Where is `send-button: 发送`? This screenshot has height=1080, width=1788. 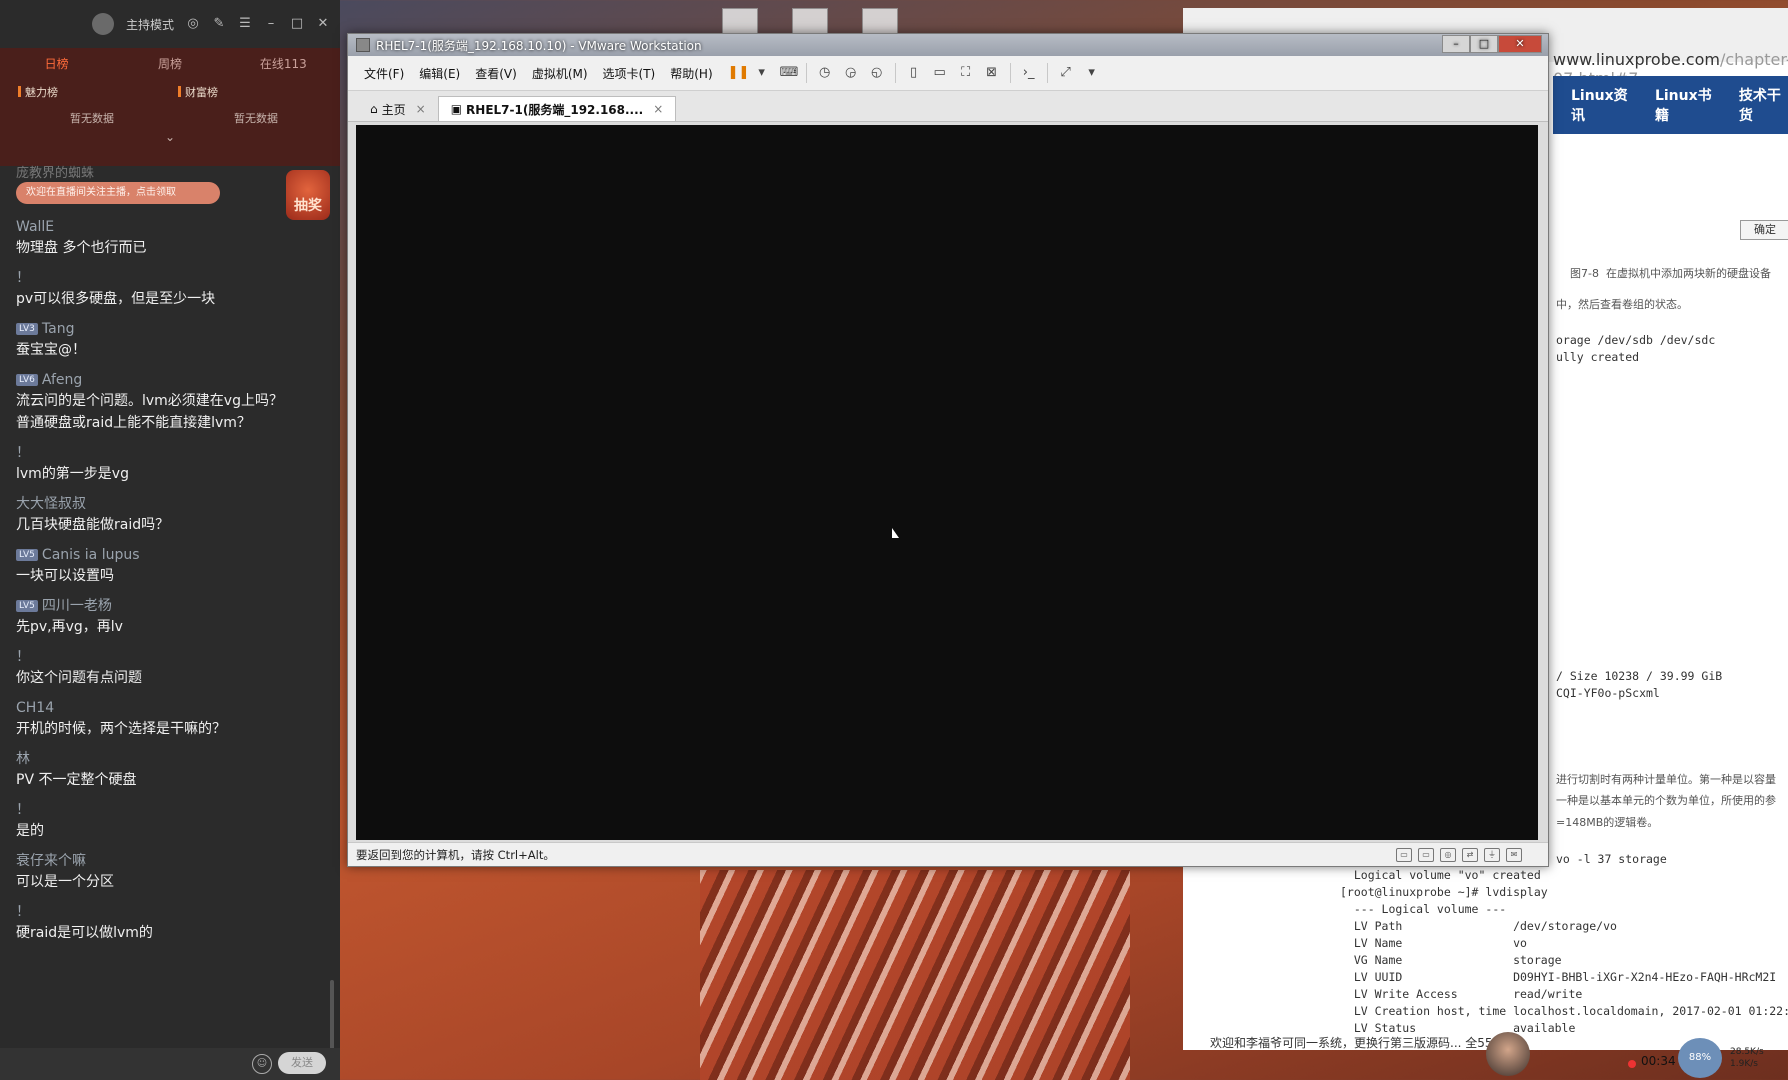 send-button: 发送 is located at coordinates (302, 1063).